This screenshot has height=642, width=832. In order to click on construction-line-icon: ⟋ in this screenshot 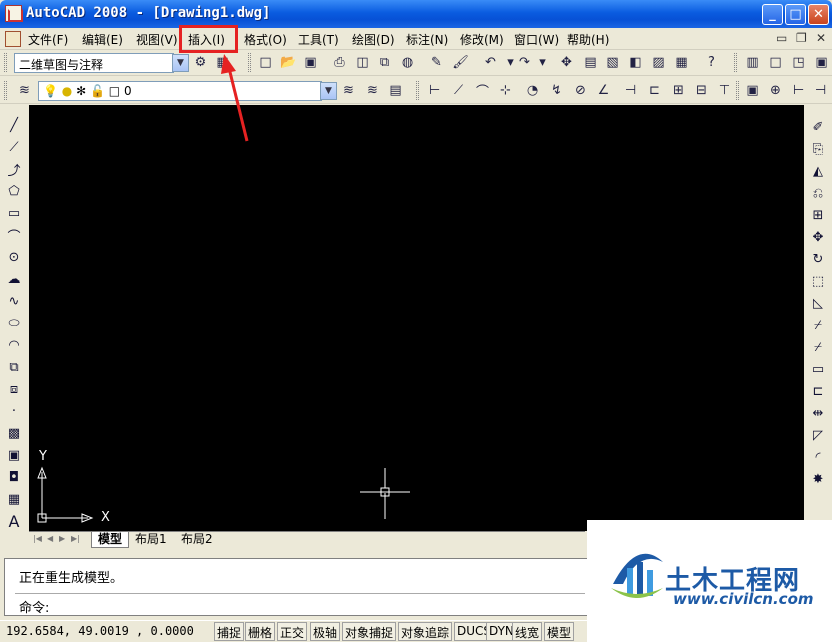, I will do `click(14, 147)`.